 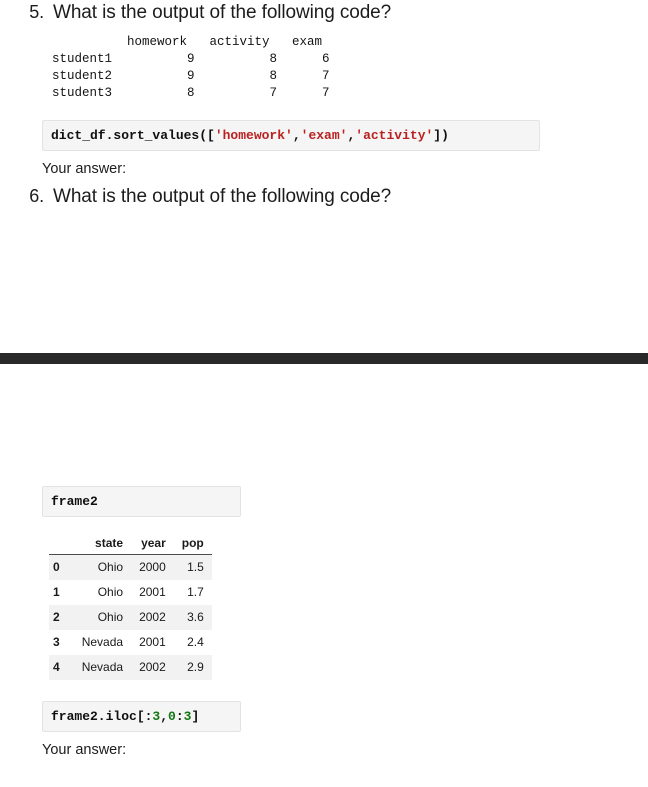 I want to click on table-row: 0 Ohio 2000 1.5, so click(x=130, y=567).